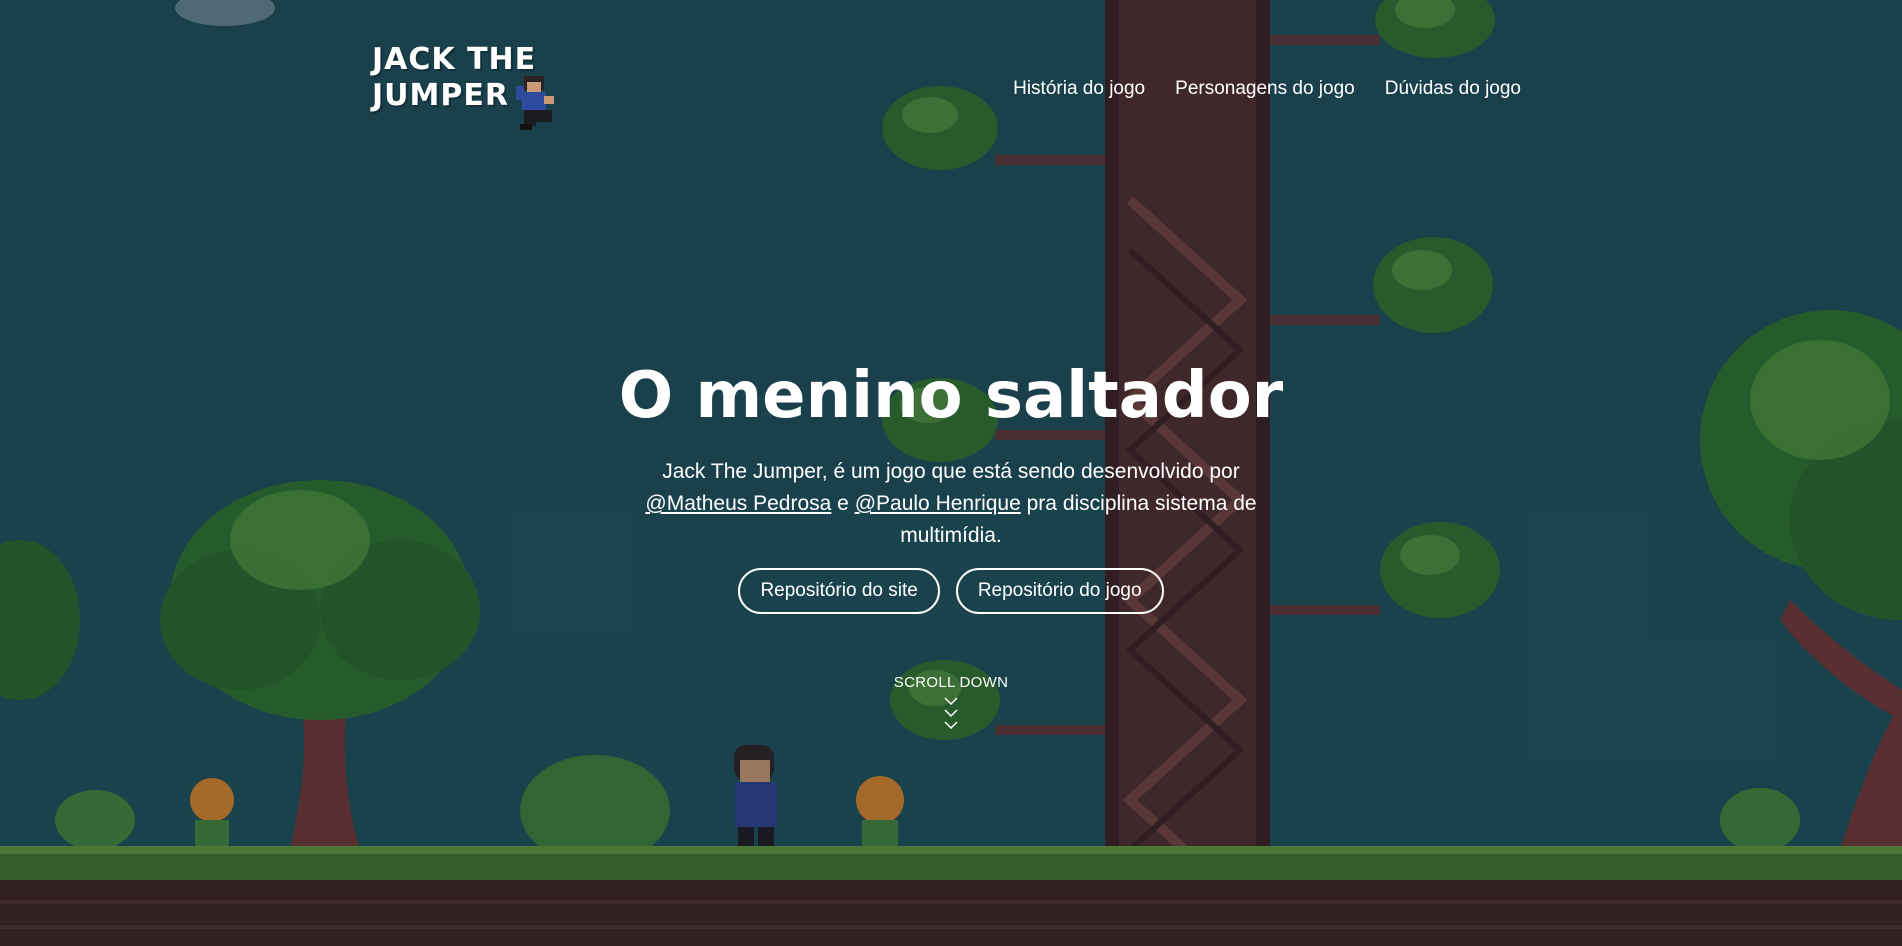 The image size is (1902, 946). Describe the element at coordinates (440, 95) in the screenshot. I see `logo-line-2: JUMPER` at that location.